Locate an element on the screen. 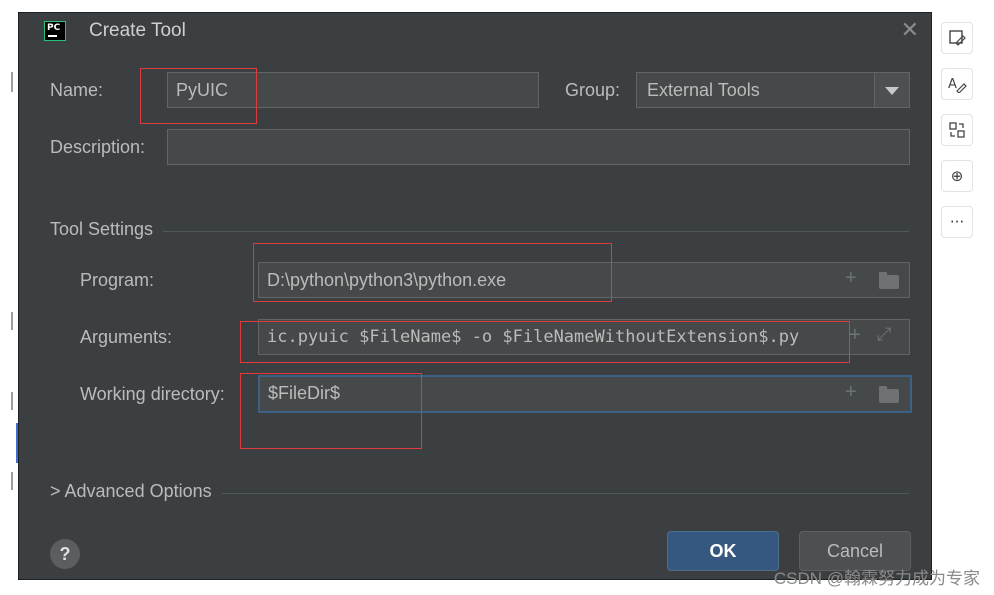  pycharm-icon: PC is located at coordinates (55, 31).